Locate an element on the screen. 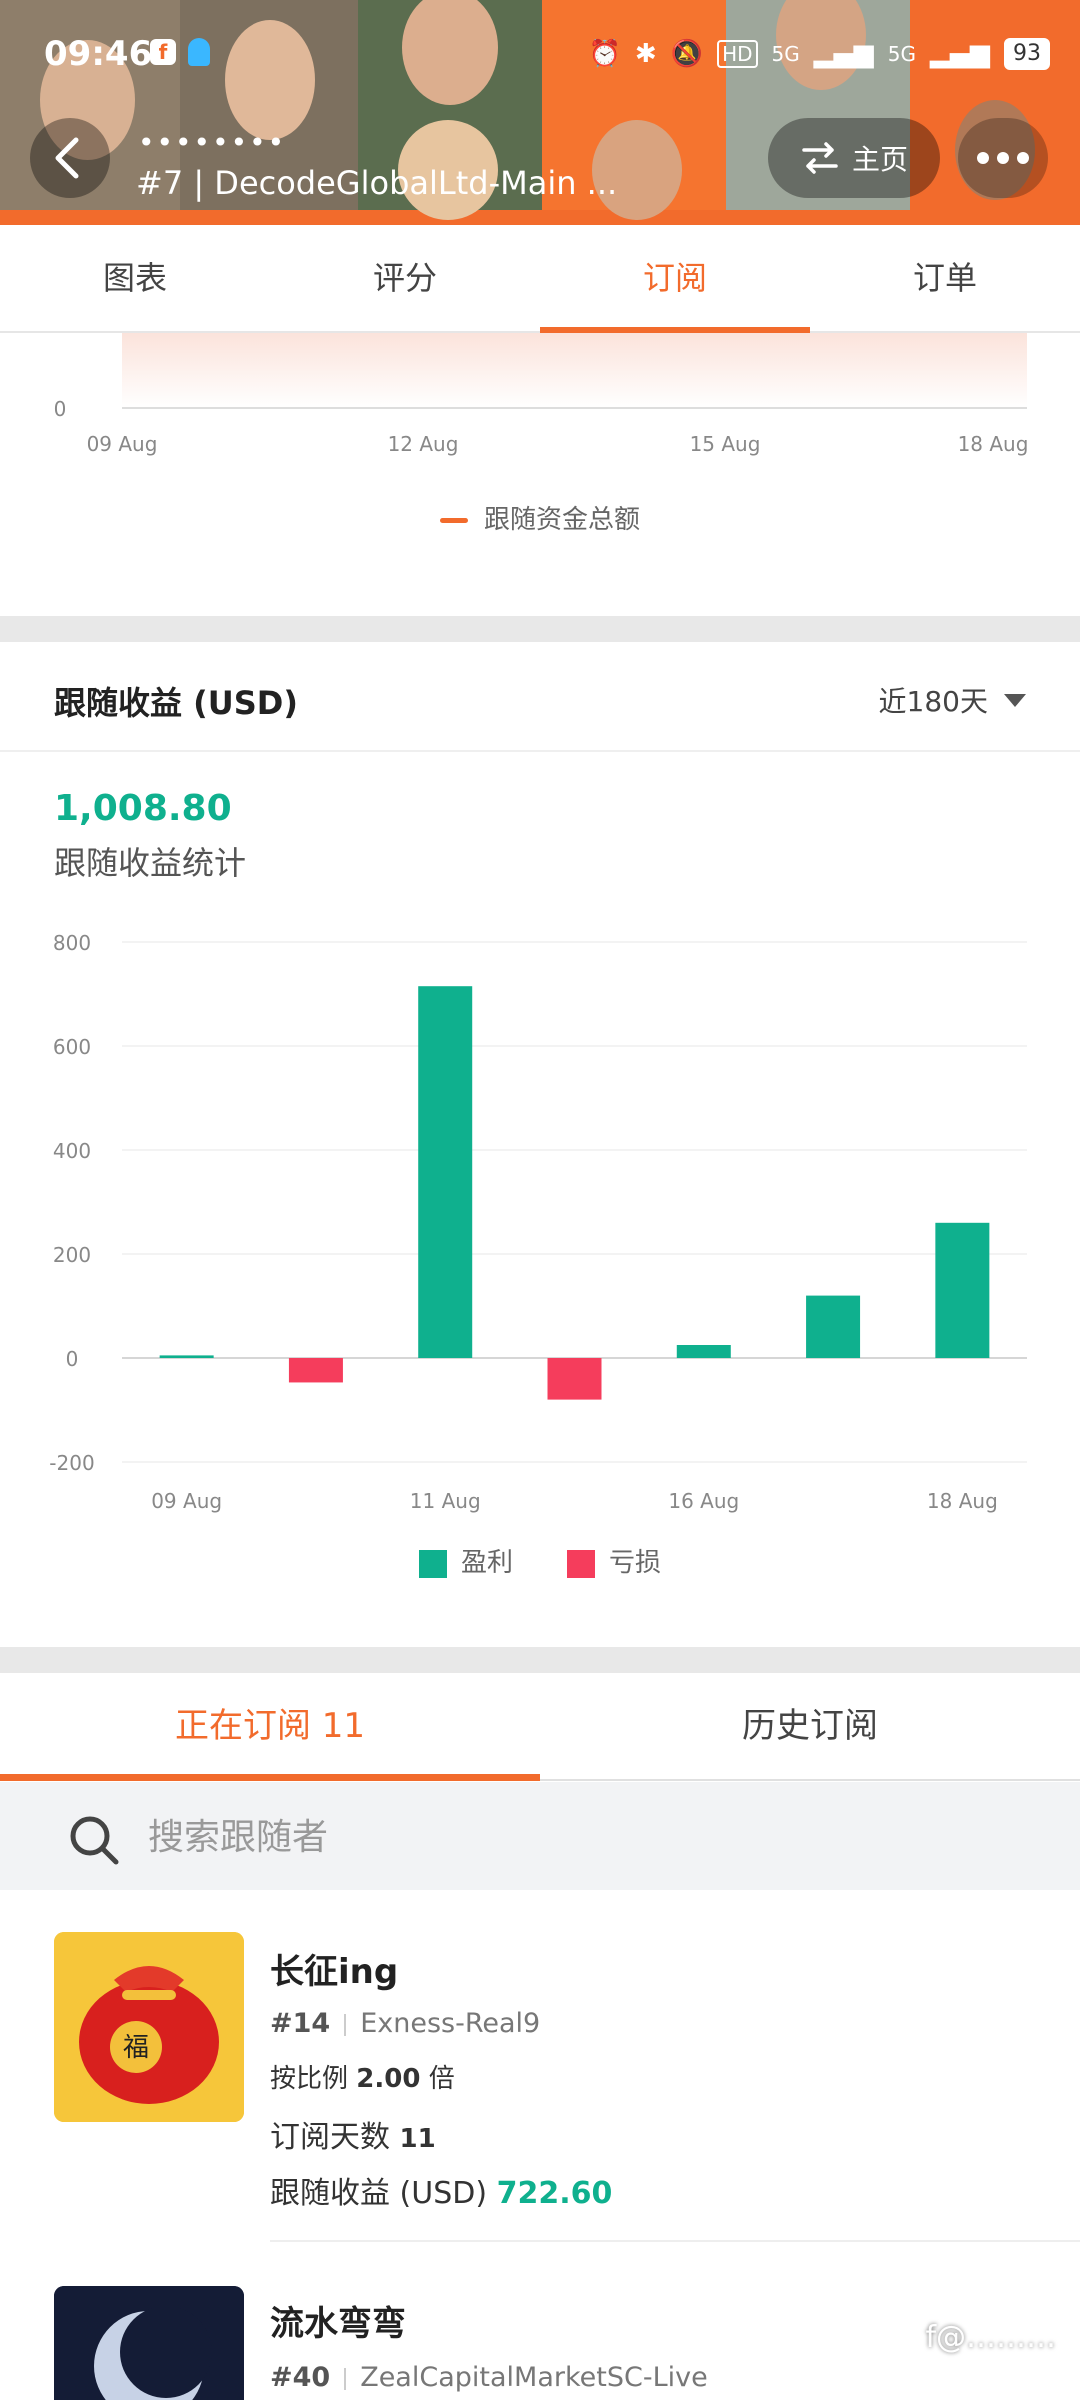 Image resolution: width=1080 pixels, height=2400 pixels. home-label: 主页 is located at coordinates (879, 159).